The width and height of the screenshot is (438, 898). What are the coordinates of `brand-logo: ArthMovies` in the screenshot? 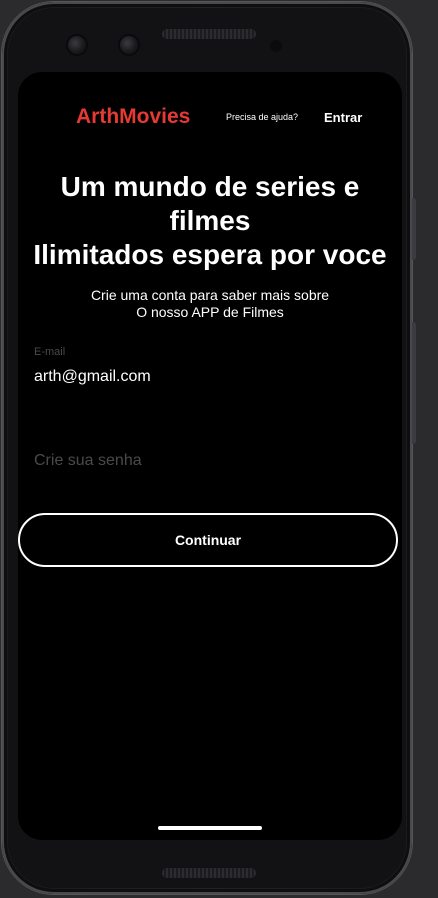 It's located at (133, 116).